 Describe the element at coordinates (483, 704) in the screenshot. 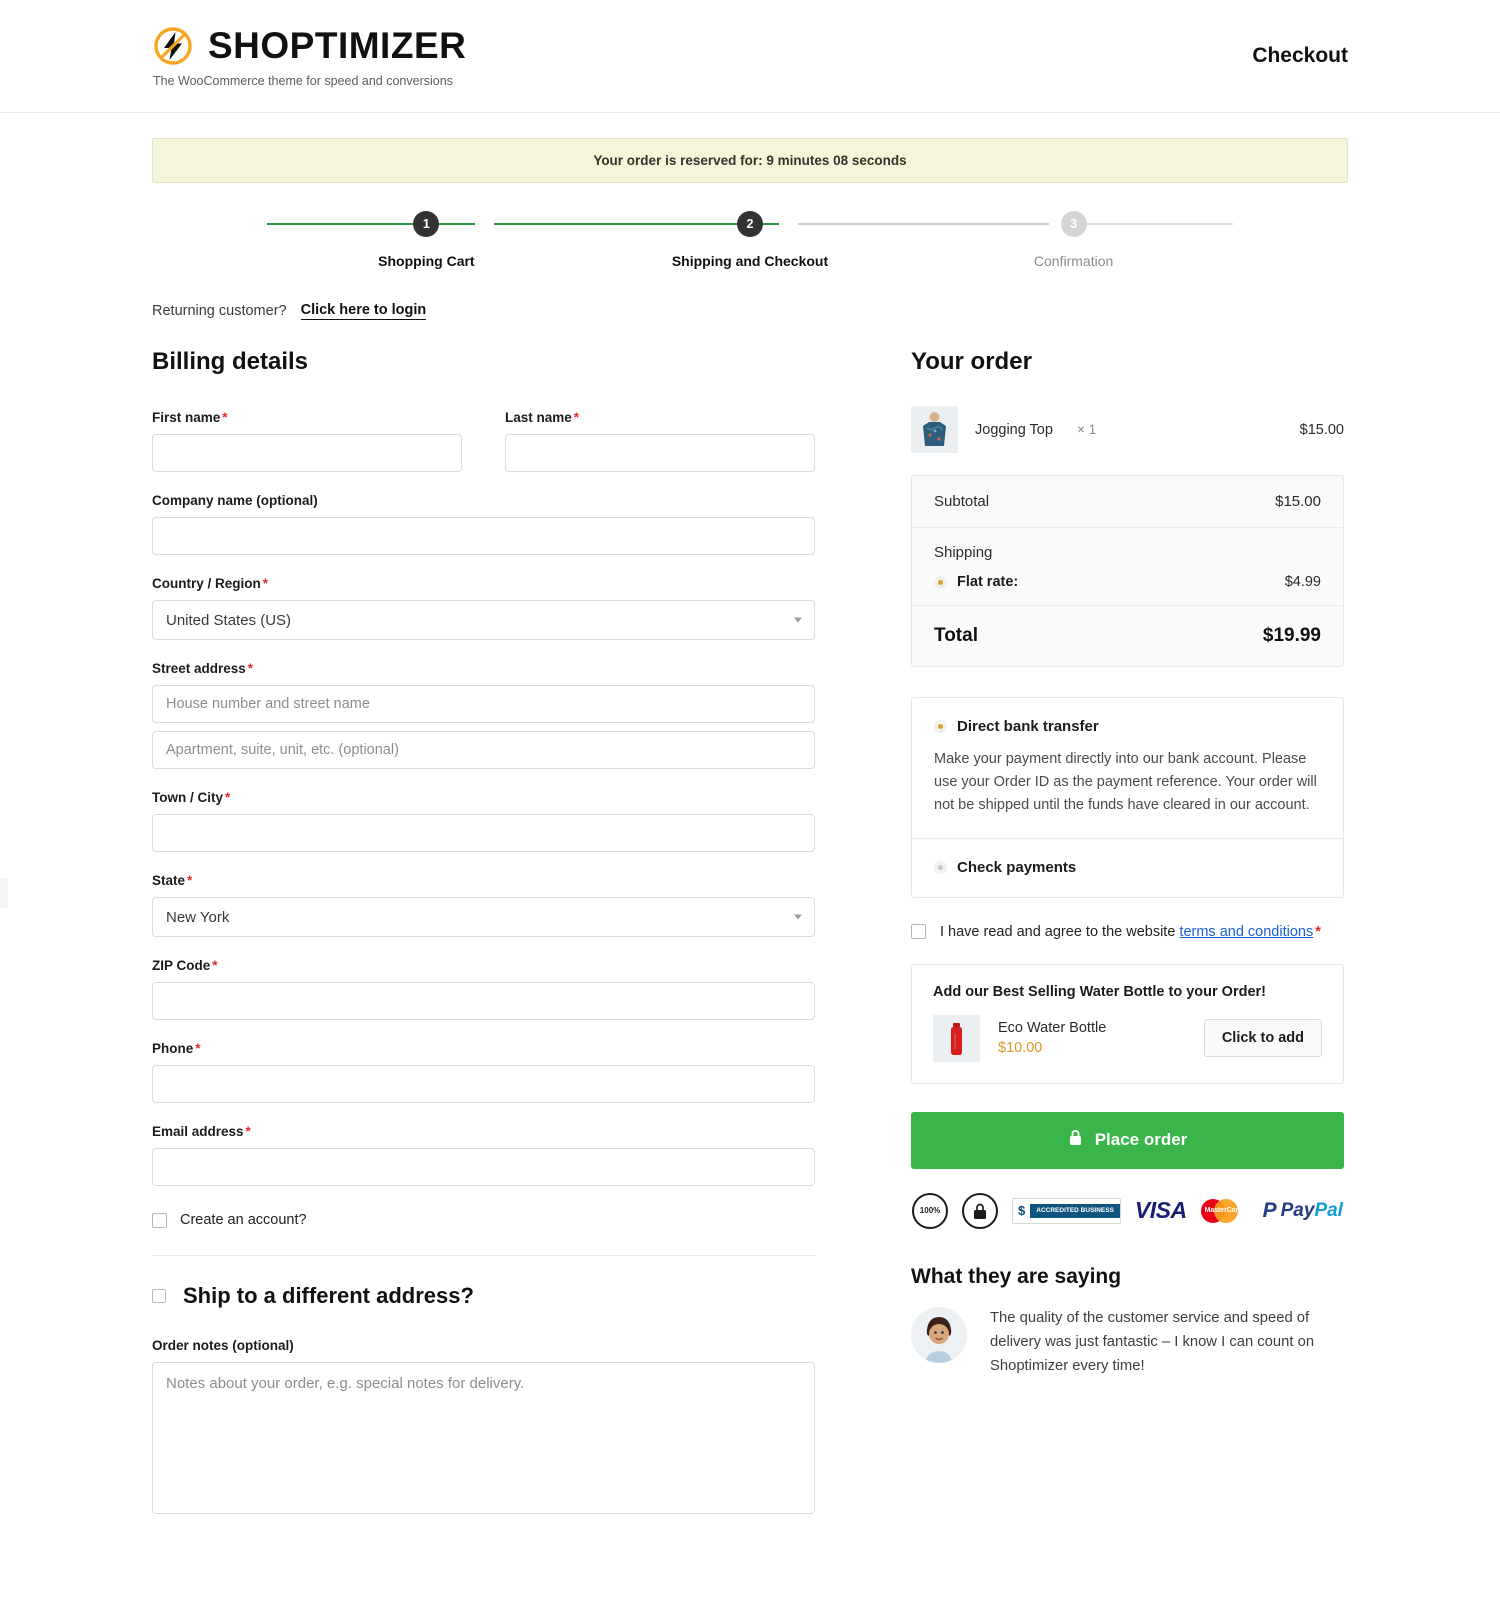

I see `street-address-line1-input` at that location.